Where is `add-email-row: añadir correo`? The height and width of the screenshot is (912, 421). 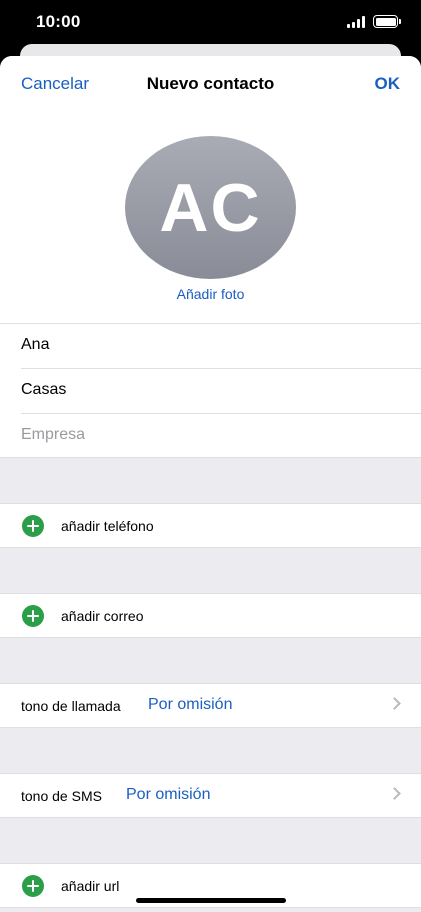
add-email-row: añadir correo is located at coordinates (210, 615).